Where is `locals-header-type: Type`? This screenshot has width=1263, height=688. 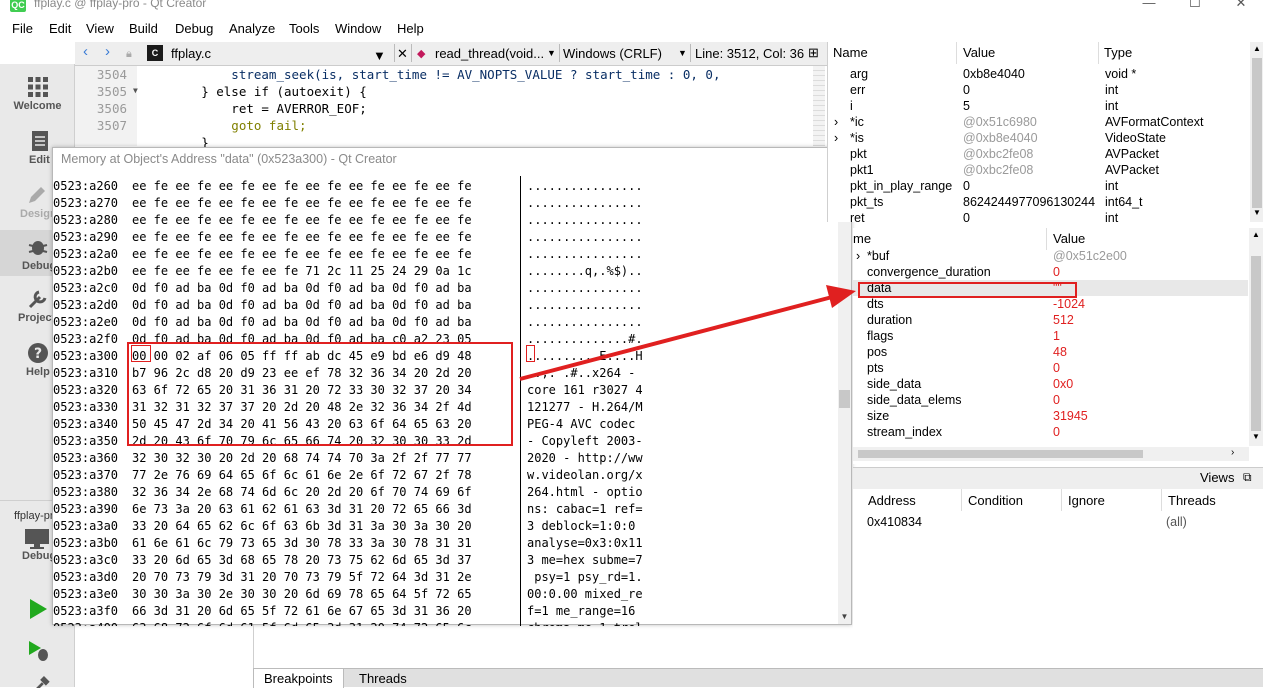 locals-header-type: Type is located at coordinates (1118, 53).